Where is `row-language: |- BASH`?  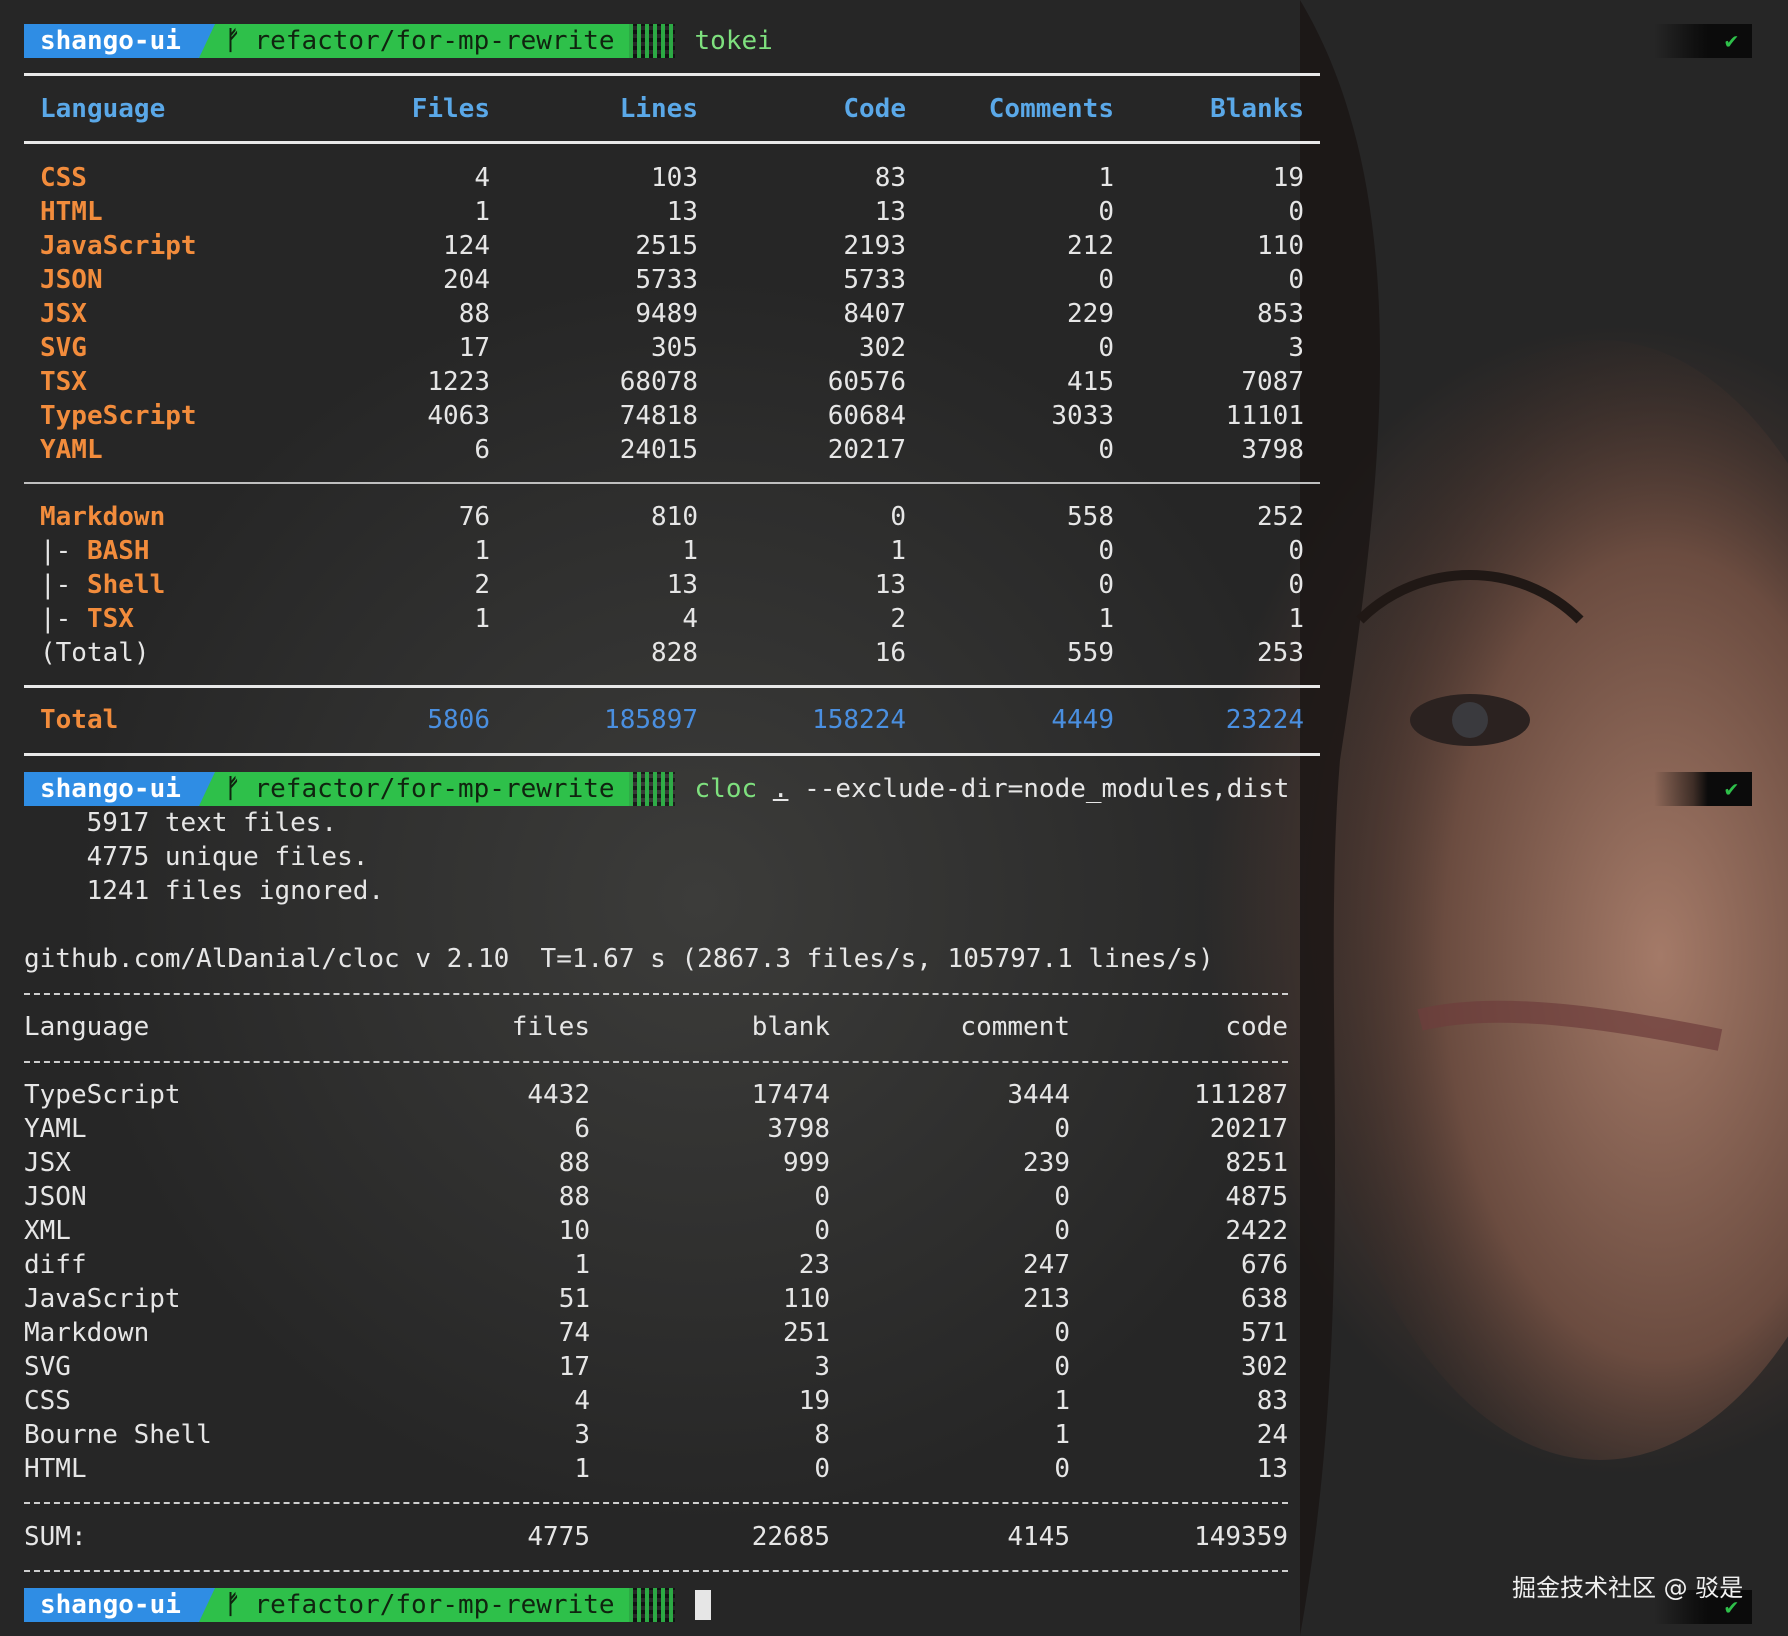
row-language: |- BASH is located at coordinates (95, 551).